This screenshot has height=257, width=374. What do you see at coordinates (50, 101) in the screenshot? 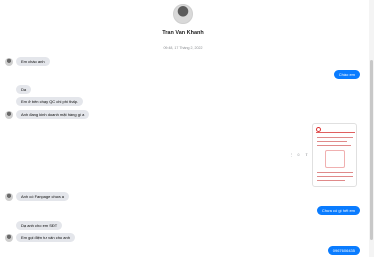
I see `incoming-message: Em ở bên chạy QC chi phí thấp.` at bounding box center [50, 101].